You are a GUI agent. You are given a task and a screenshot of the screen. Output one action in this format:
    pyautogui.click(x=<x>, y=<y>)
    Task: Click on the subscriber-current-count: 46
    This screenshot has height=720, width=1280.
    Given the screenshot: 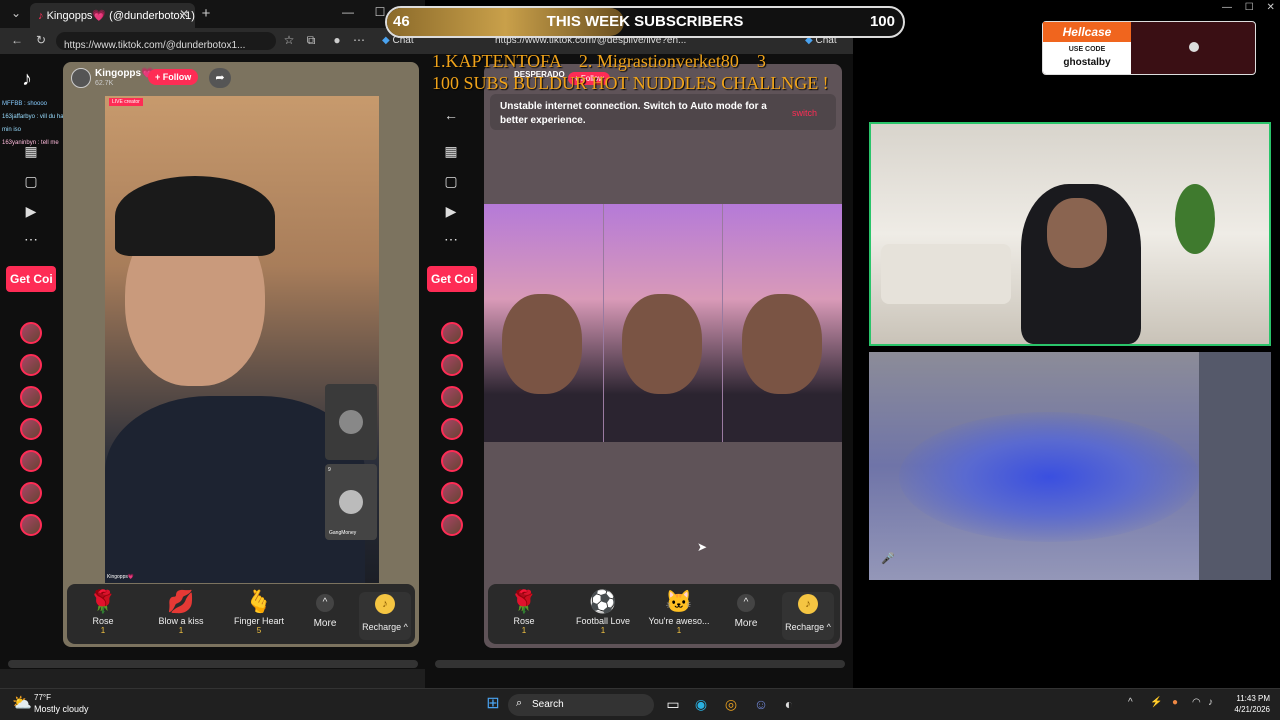 What is the action you would take?
    pyautogui.click(x=401, y=21)
    